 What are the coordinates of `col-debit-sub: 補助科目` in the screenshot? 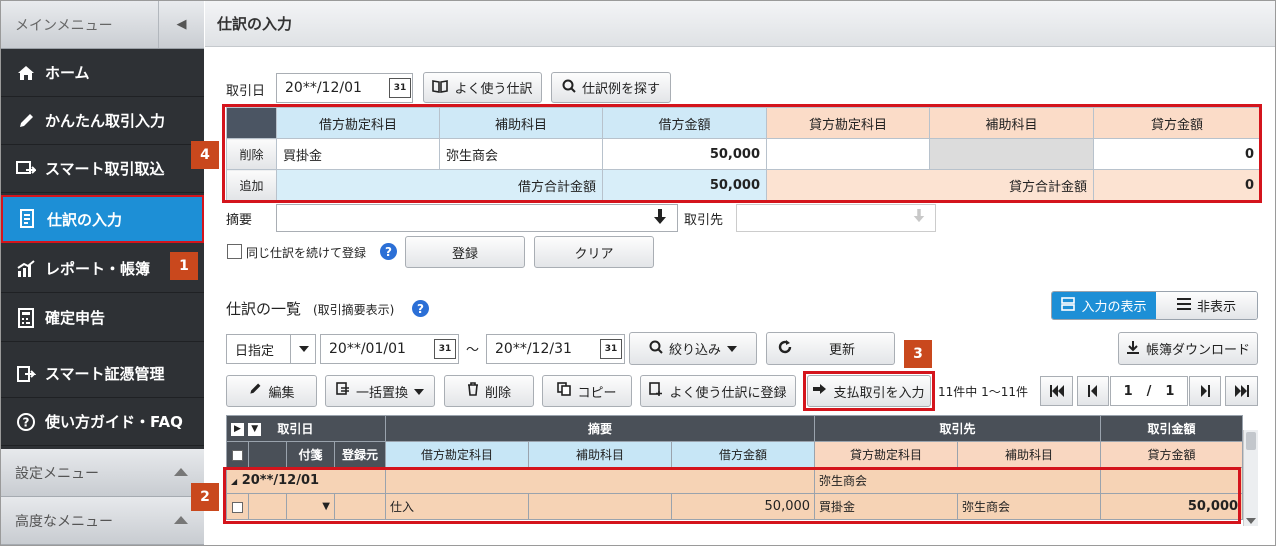 It's located at (600, 454).